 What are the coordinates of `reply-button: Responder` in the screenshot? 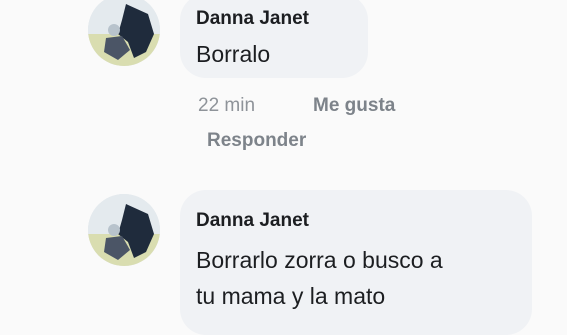 It's located at (256, 141).